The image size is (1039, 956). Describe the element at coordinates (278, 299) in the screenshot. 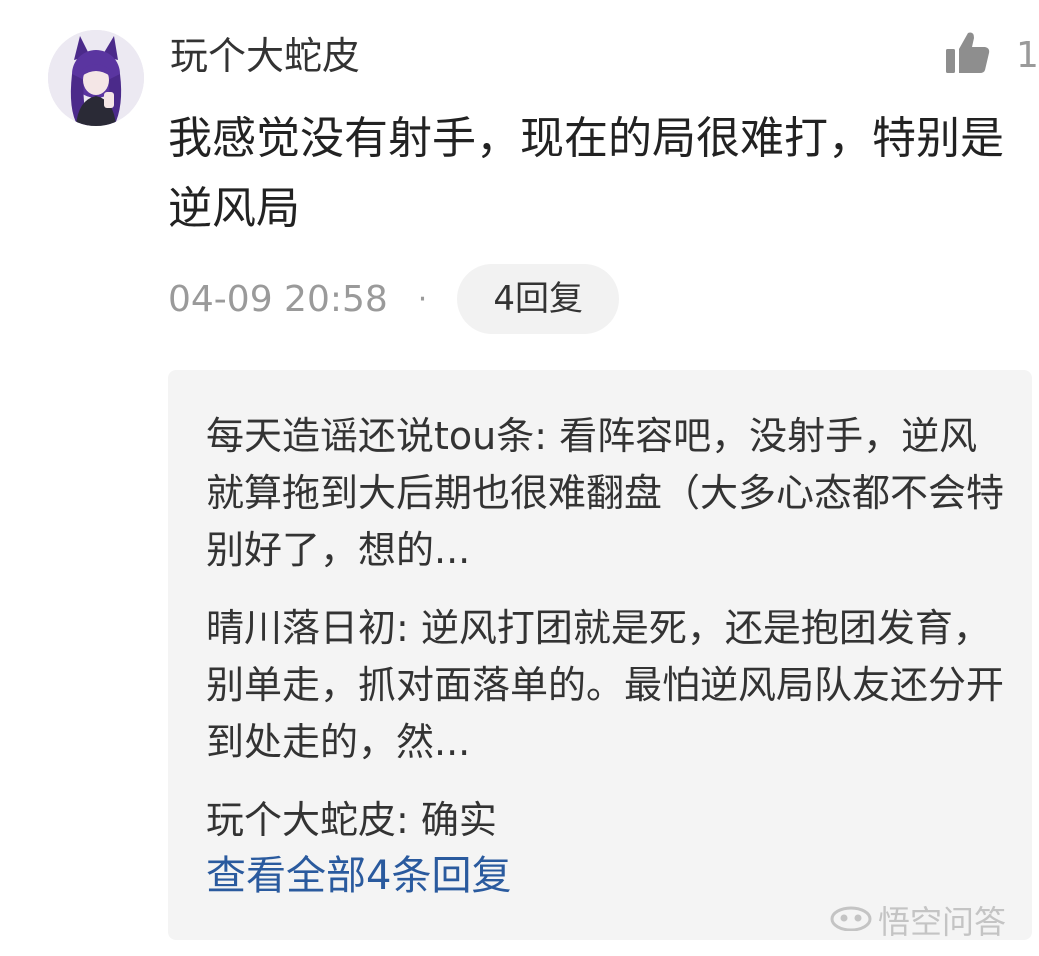

I see `timestamp: 04-09 20:58` at that location.